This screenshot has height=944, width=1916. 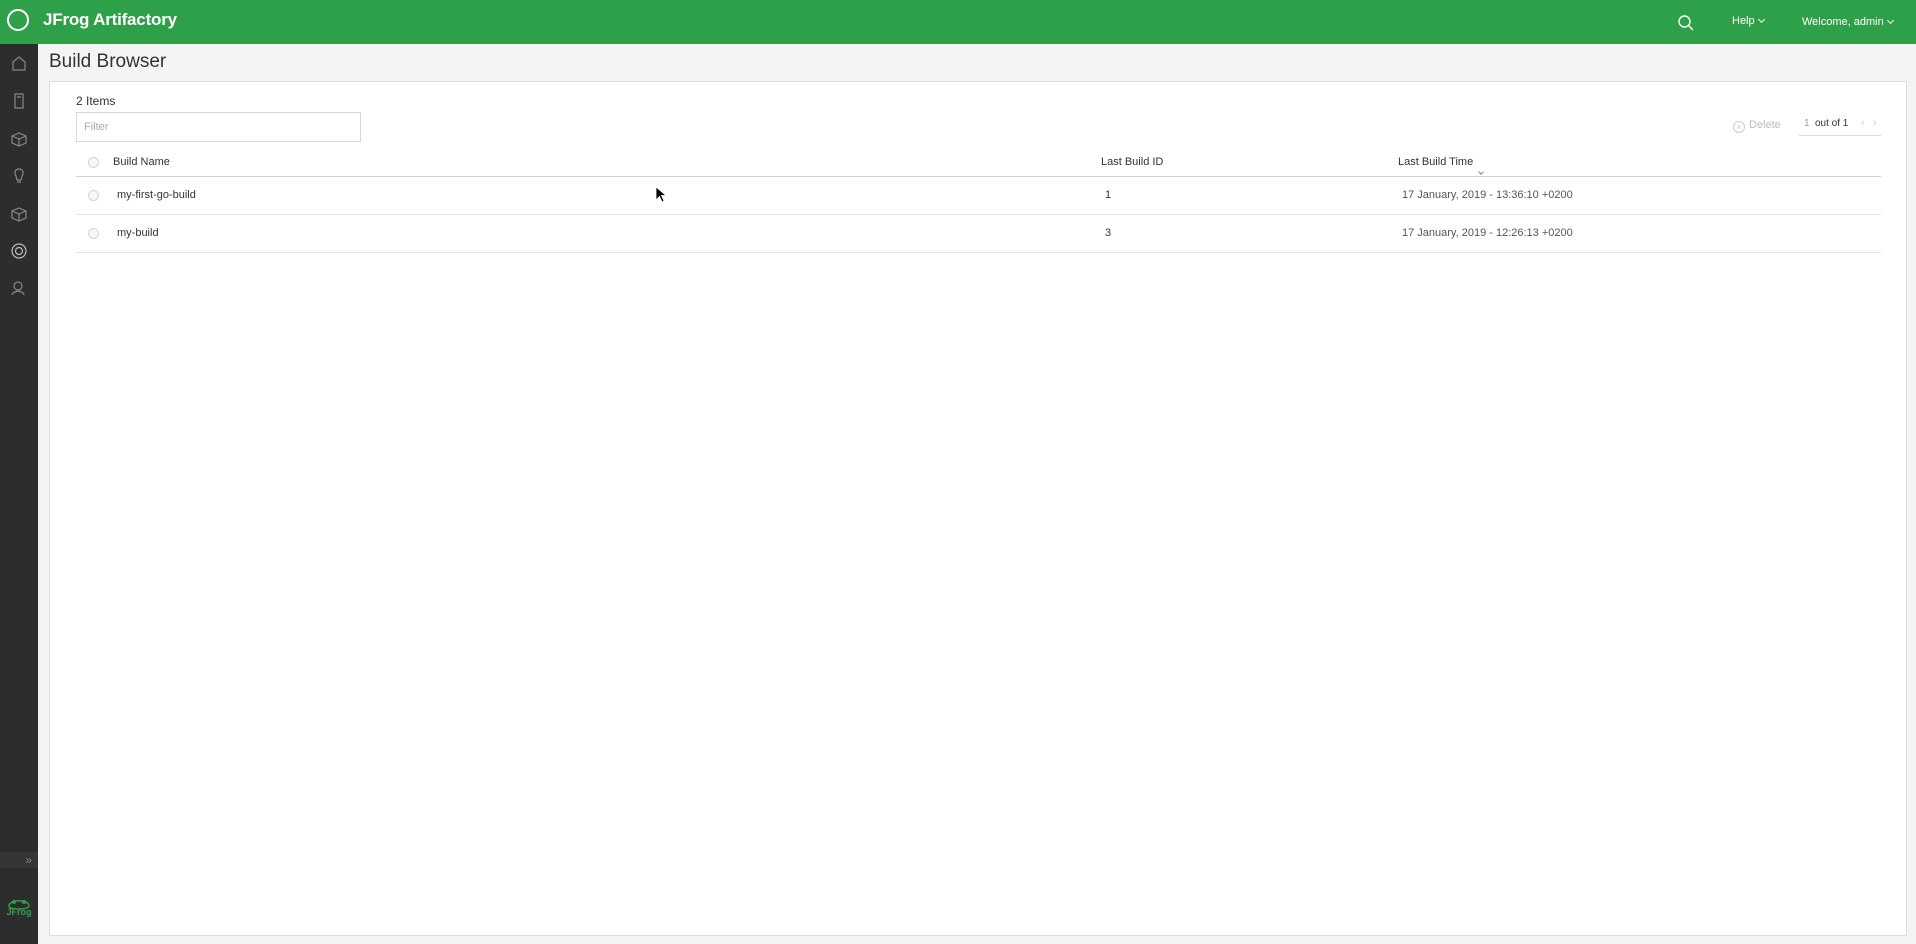 I want to click on chevron-left-icon: ‹, so click(x=1863, y=123).